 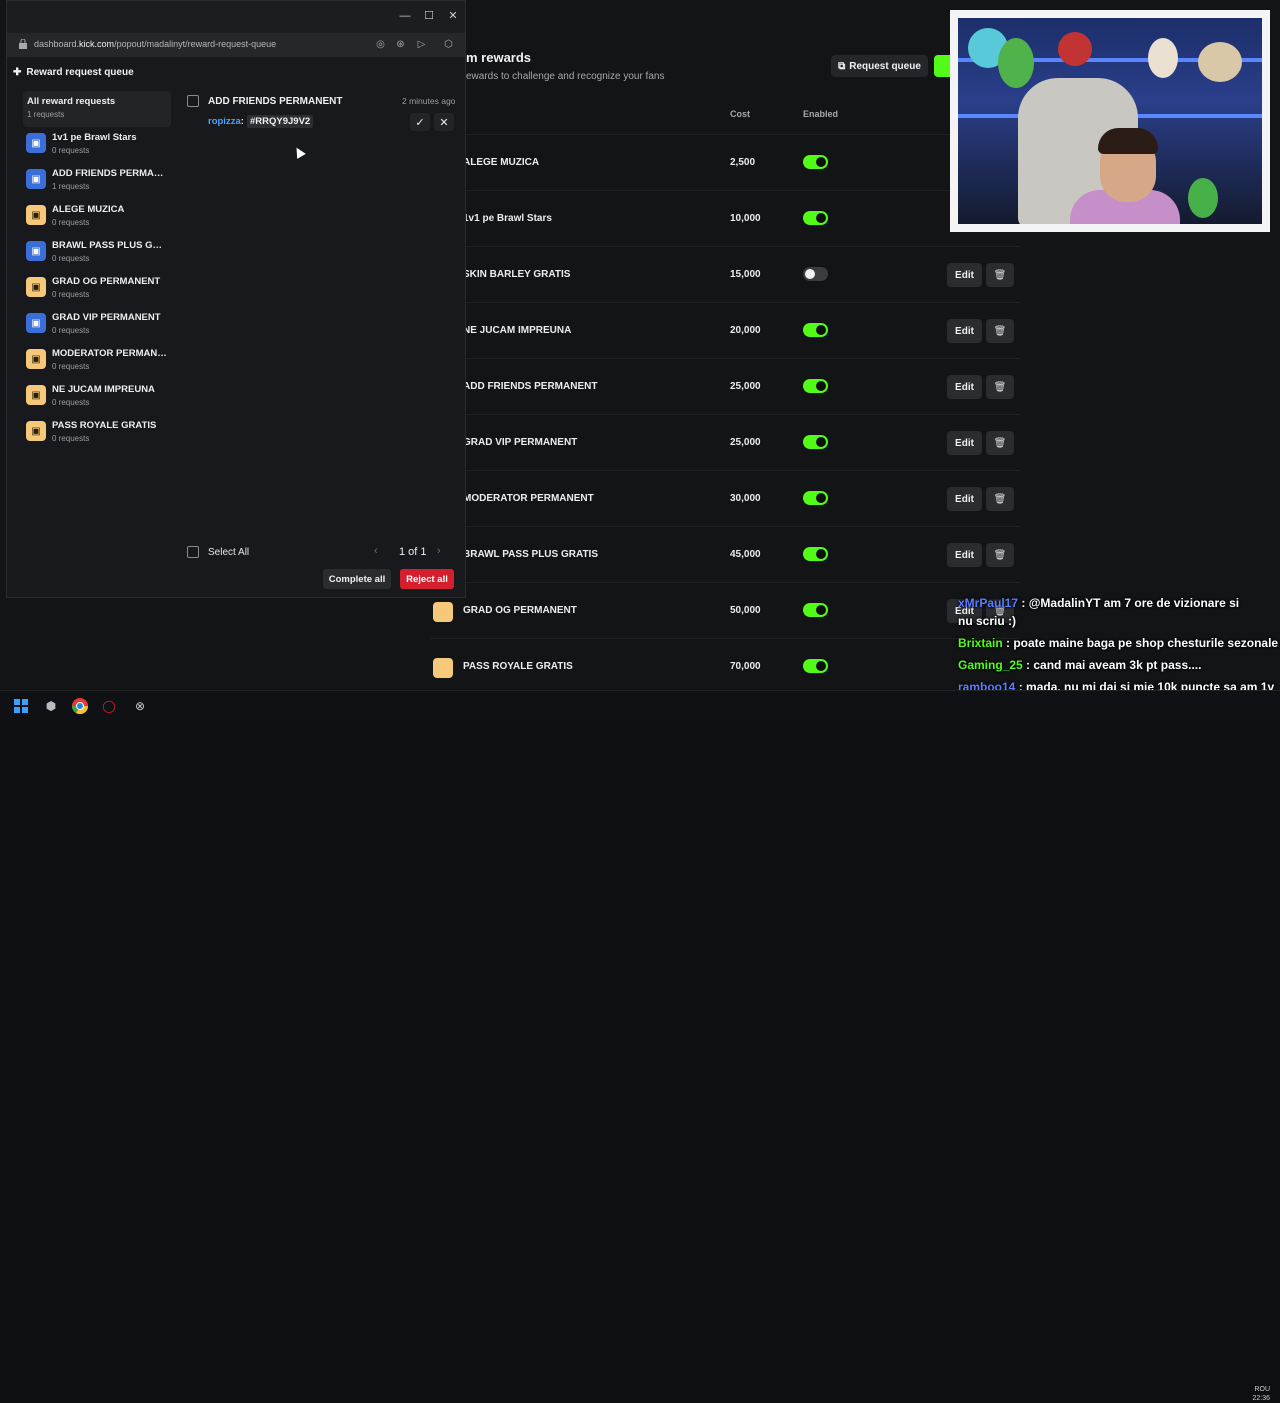 What do you see at coordinates (444, 122) in the screenshot?
I see `reject-x-icon: ✕` at bounding box center [444, 122].